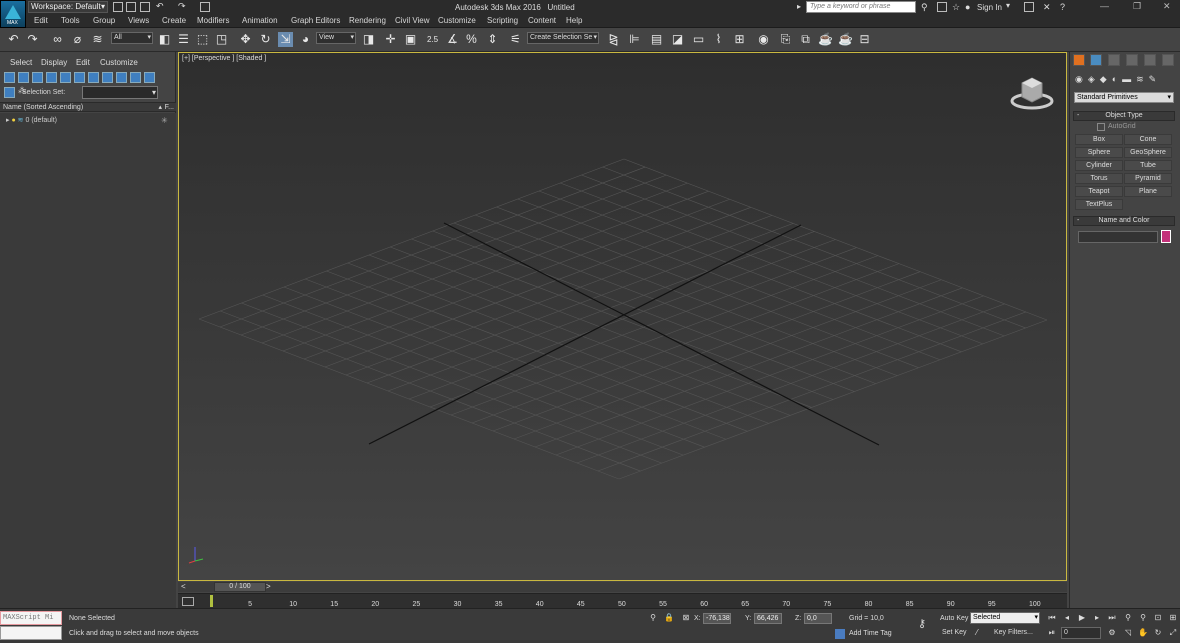  I want to click on track-bar: 5 10 15 20 25 30 35 40 45 50 55 60 65 70 75 80 85 90 95 100, so click(622, 600).